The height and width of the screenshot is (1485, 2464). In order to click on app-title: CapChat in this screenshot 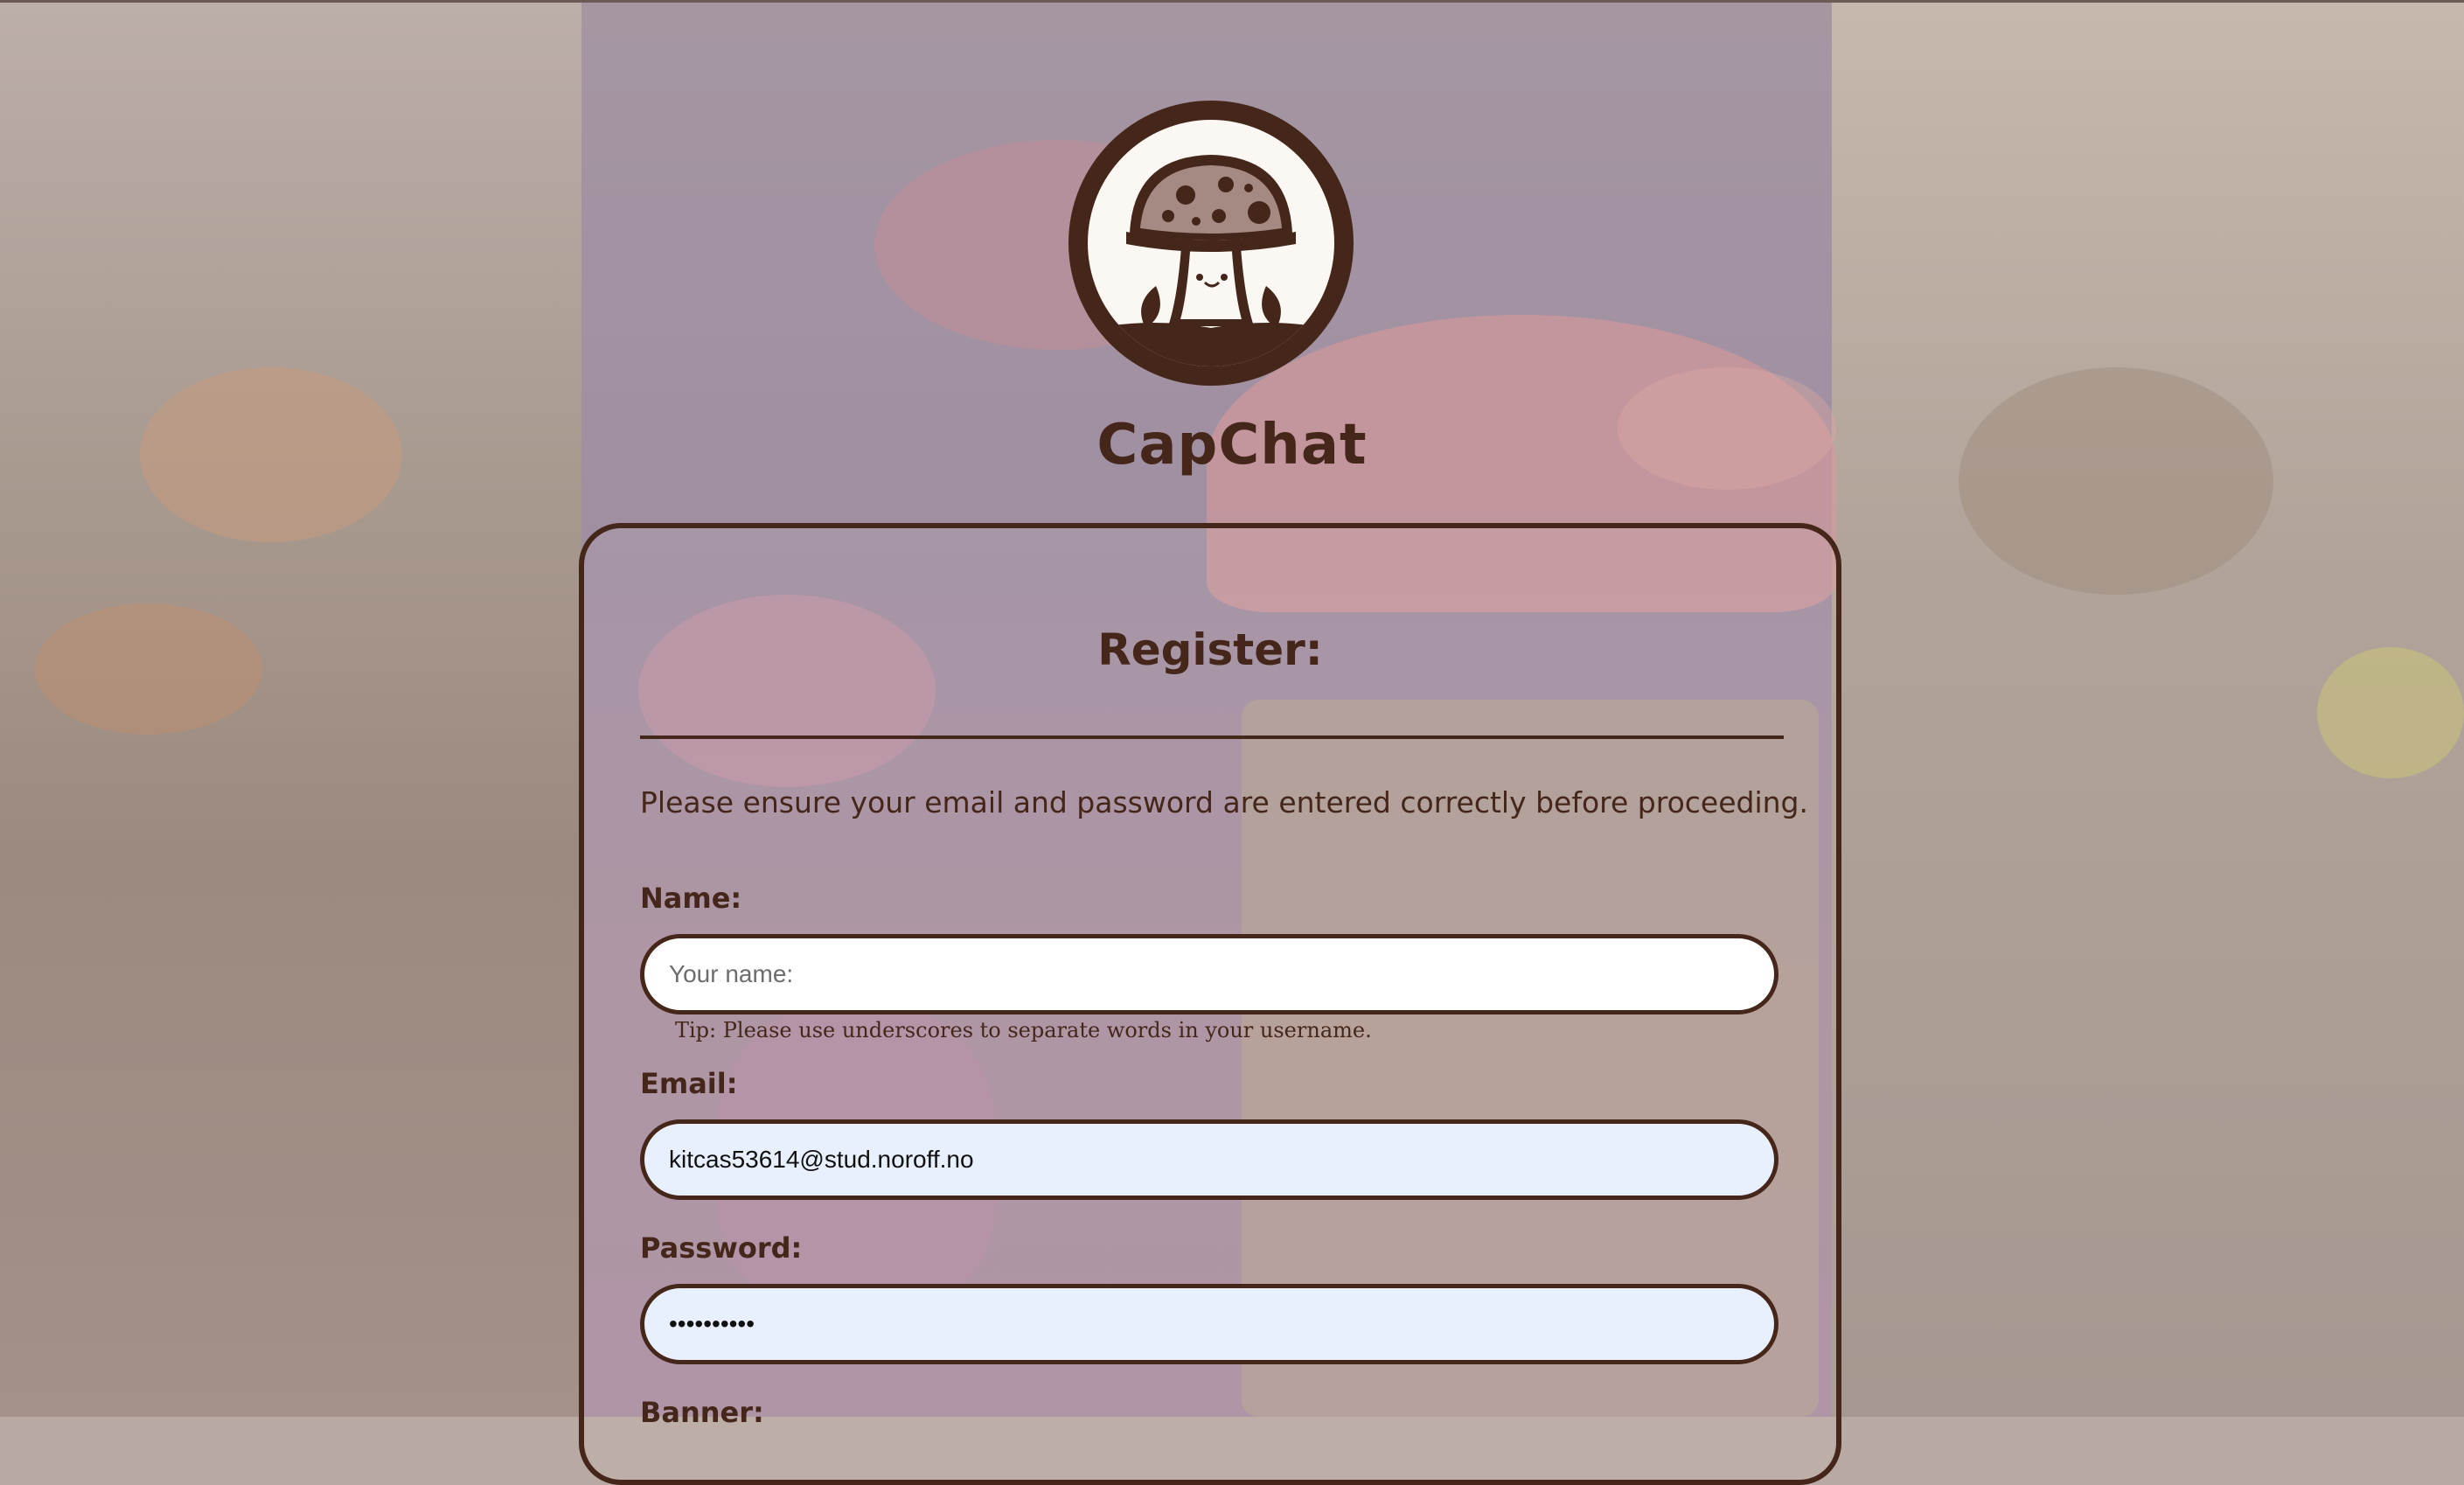, I will do `click(1232, 445)`.